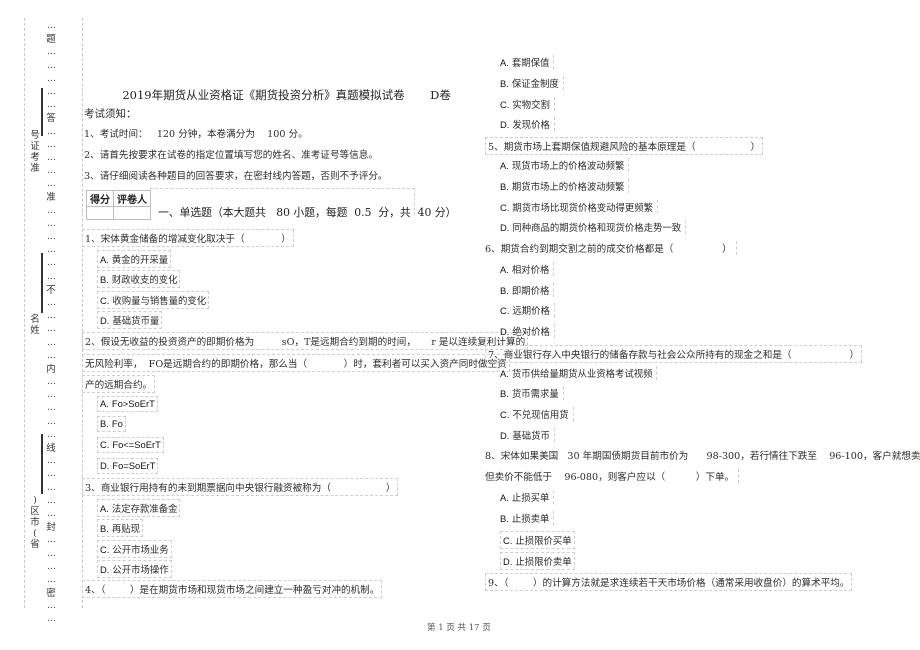  I want to click on option: C. 不兑现信用货, so click(537, 414).